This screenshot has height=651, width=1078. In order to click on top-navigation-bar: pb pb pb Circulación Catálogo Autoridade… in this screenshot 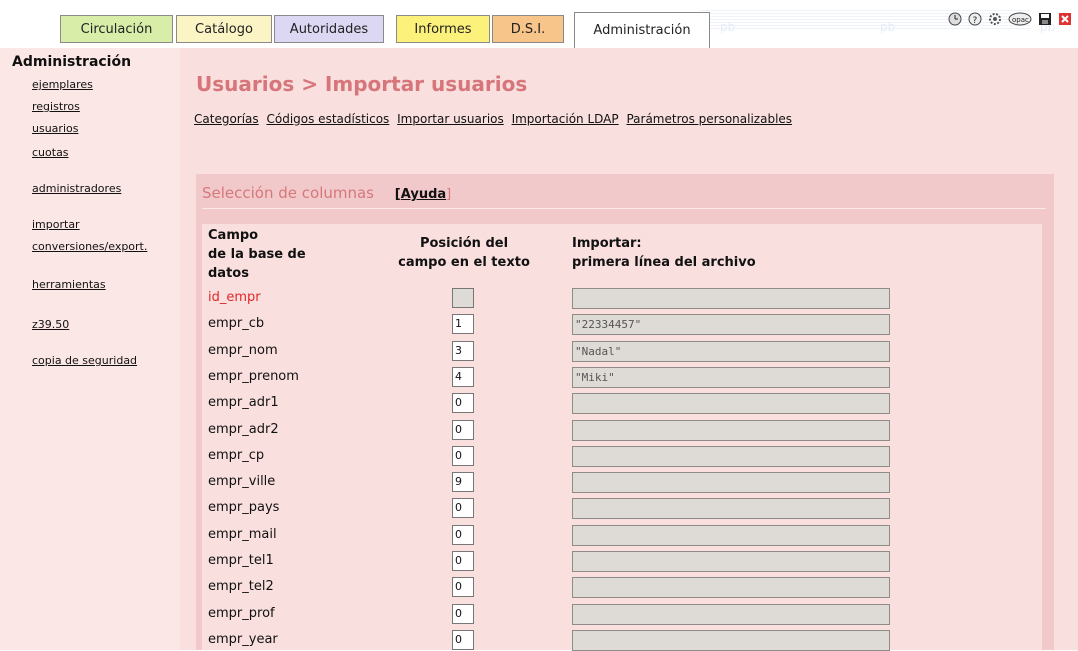, I will do `click(539, 24)`.